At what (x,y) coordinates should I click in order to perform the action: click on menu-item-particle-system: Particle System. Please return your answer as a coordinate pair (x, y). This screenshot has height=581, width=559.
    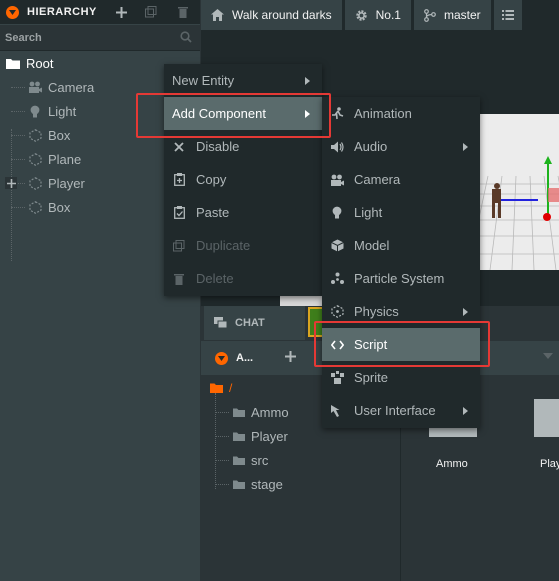
    Looking at the image, I should click on (401, 278).